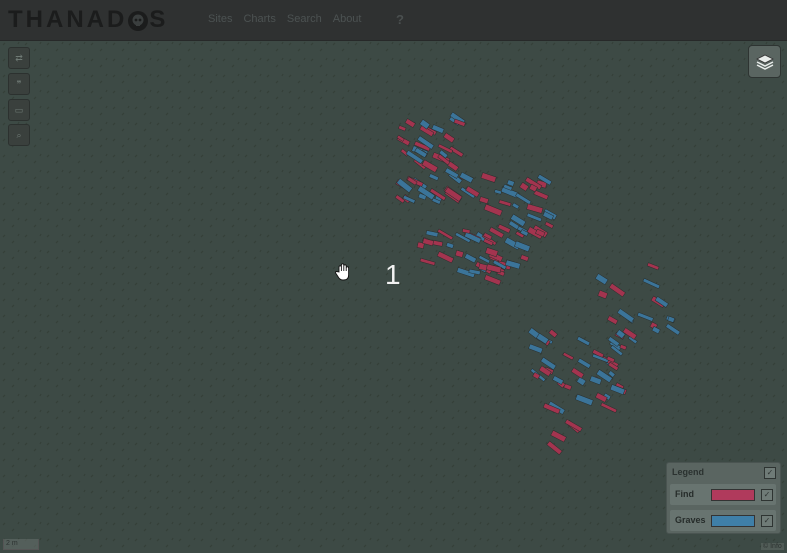 The image size is (787, 553). Describe the element at coordinates (684, 494) in the screenshot. I see `legend-item-label: Find` at that location.